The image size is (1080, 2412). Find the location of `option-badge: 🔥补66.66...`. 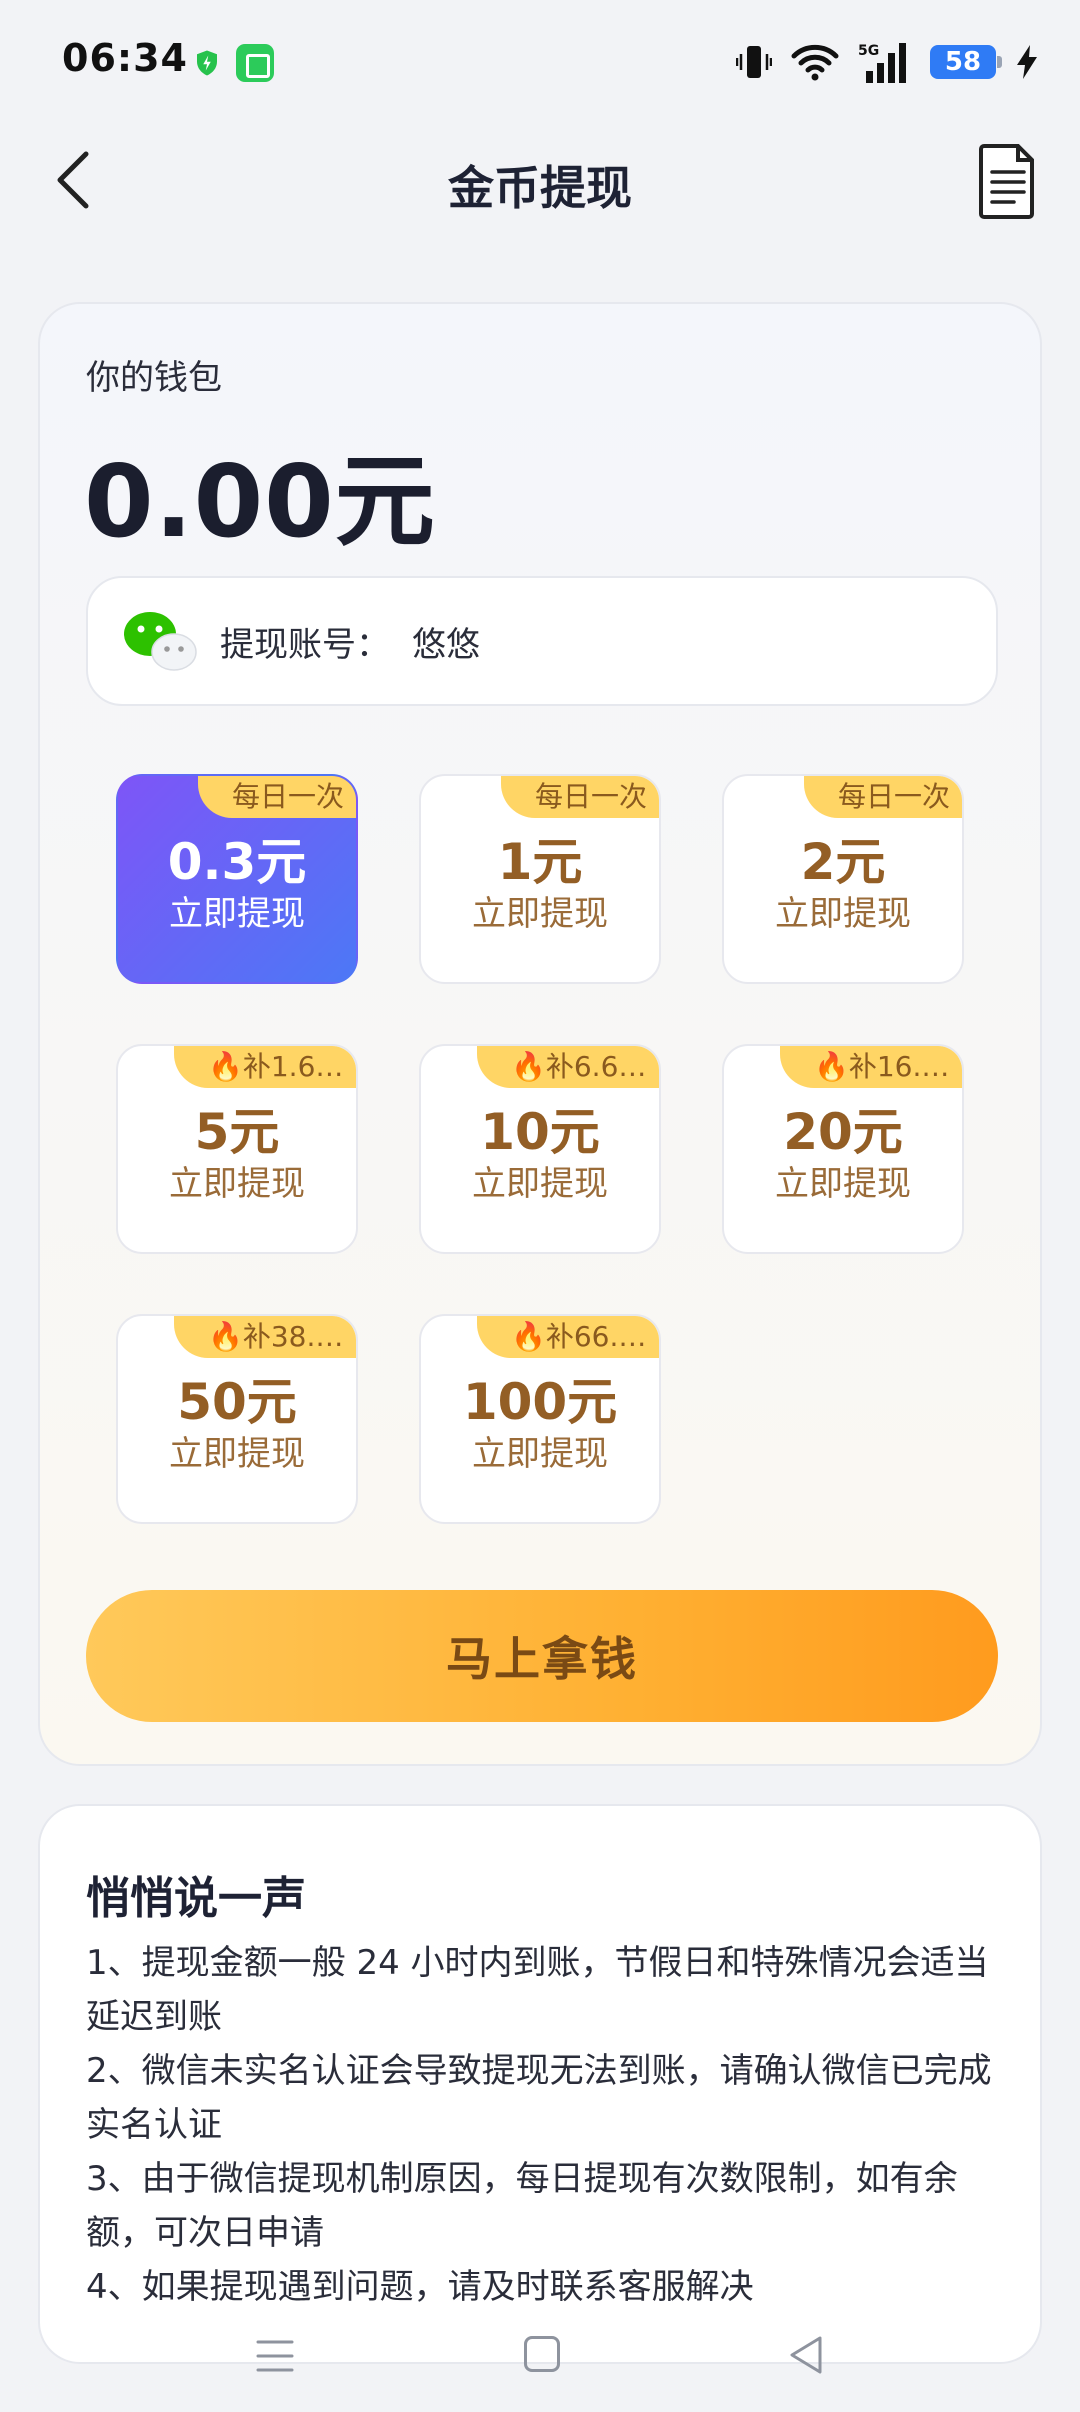

option-badge: 🔥补66.66... is located at coordinates (568, 1337).